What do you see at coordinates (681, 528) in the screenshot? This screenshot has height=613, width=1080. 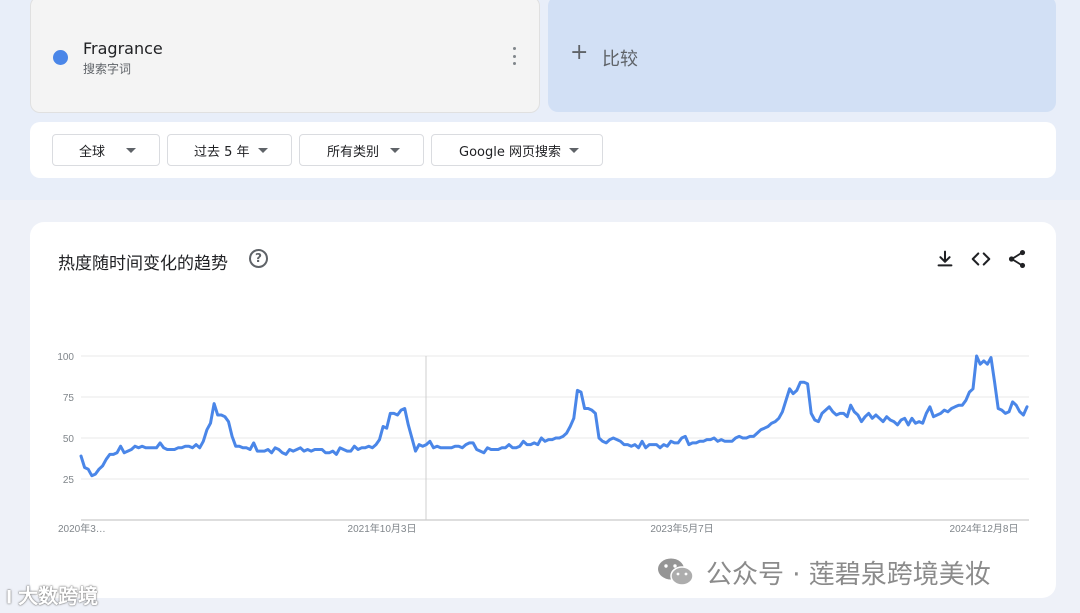 I see `x-tick-label: 2023年5月7日` at bounding box center [681, 528].